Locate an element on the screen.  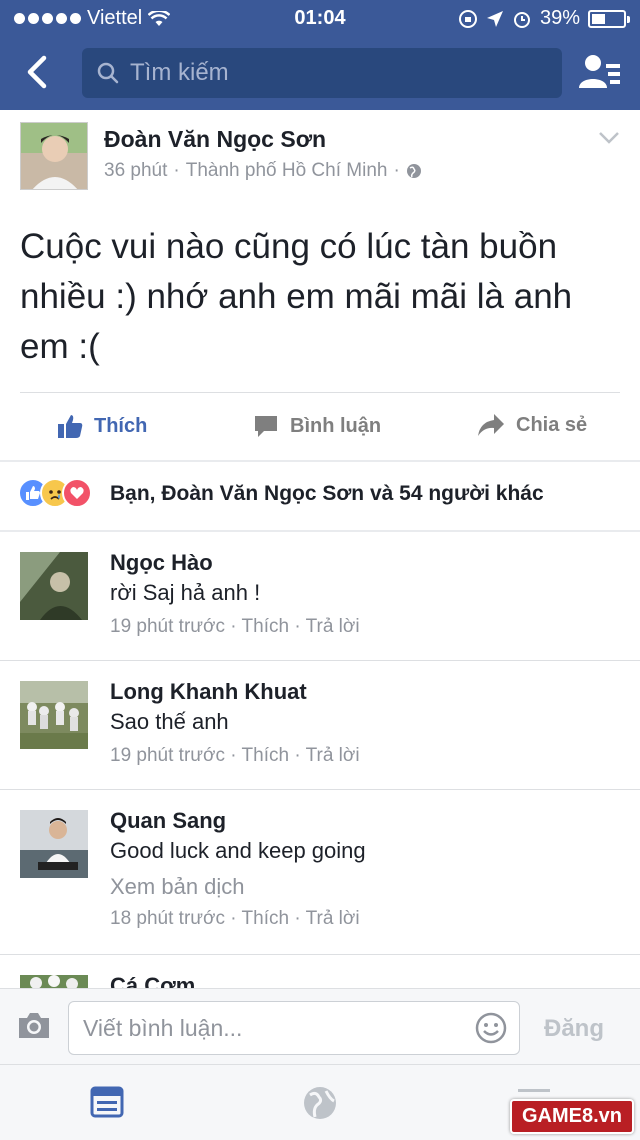
status-bar: Viettel 01:04 39% is located at coordinates (320, 19).